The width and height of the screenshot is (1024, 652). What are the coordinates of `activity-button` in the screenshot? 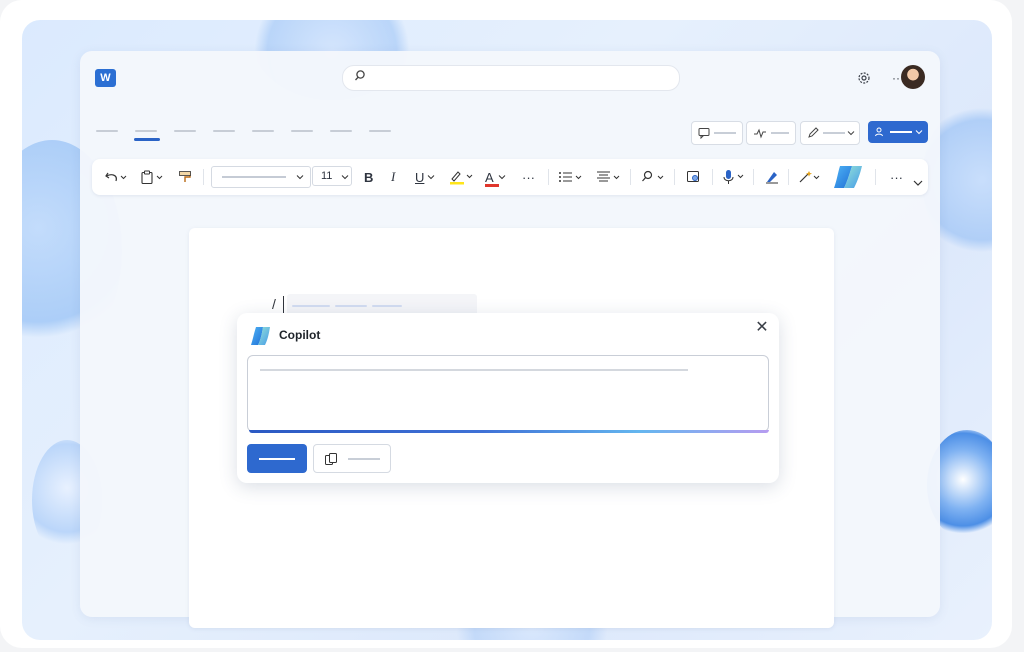 It's located at (771, 133).